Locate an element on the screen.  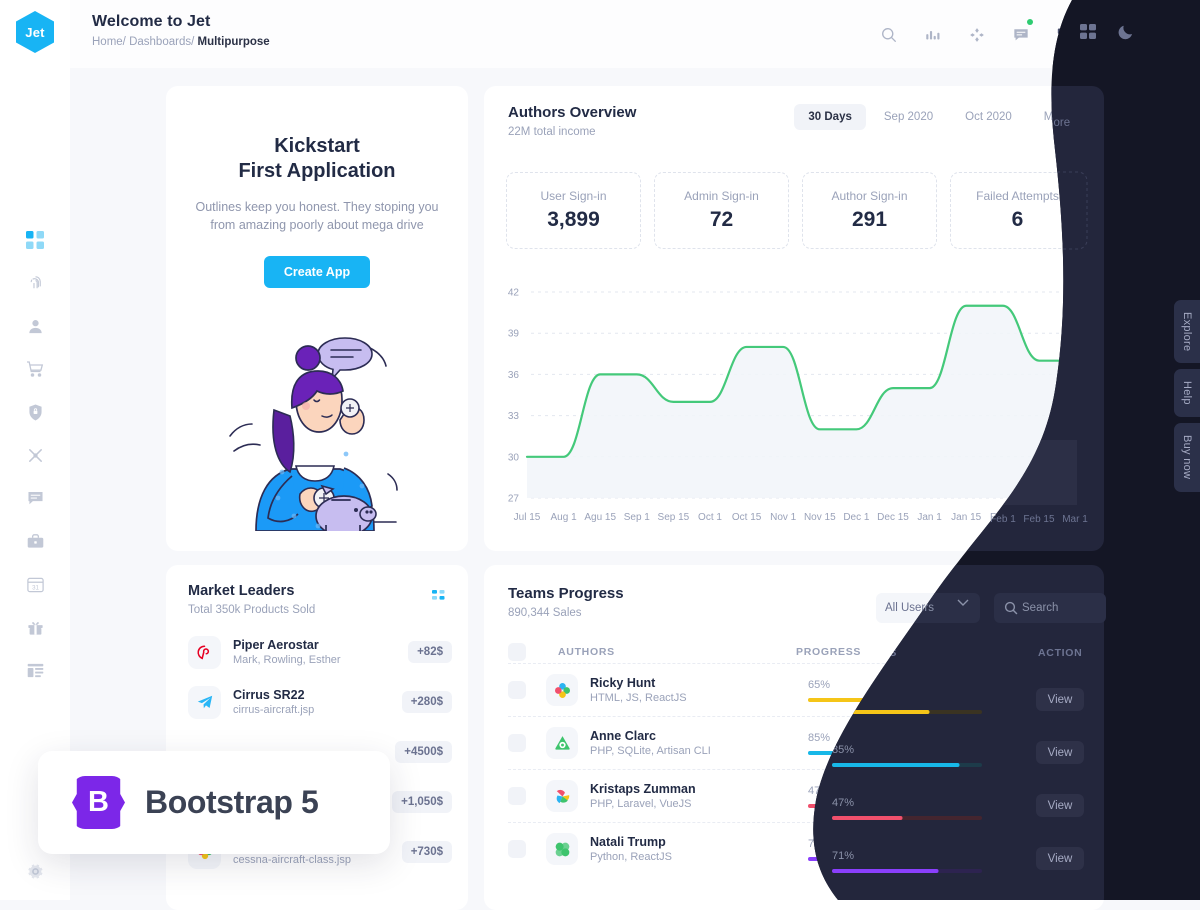
tab-more: More is located at coordinates (1057, 117).